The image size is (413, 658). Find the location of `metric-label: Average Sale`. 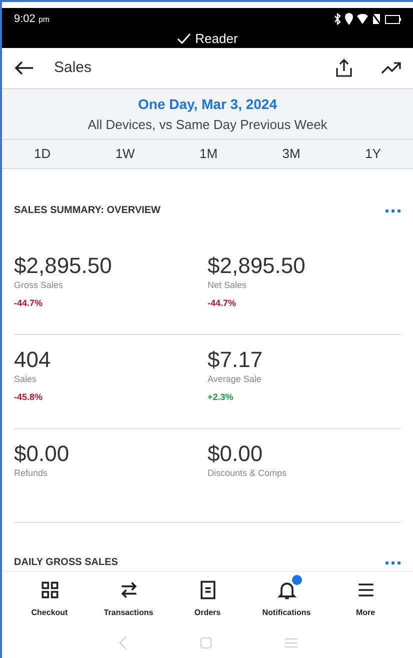

metric-label: Average Sale is located at coordinates (235, 379).